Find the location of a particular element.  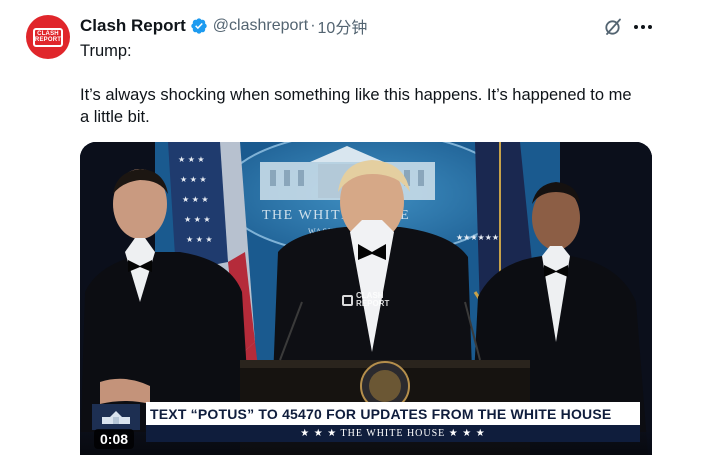

watermark-line2: REPORT is located at coordinates (373, 303).